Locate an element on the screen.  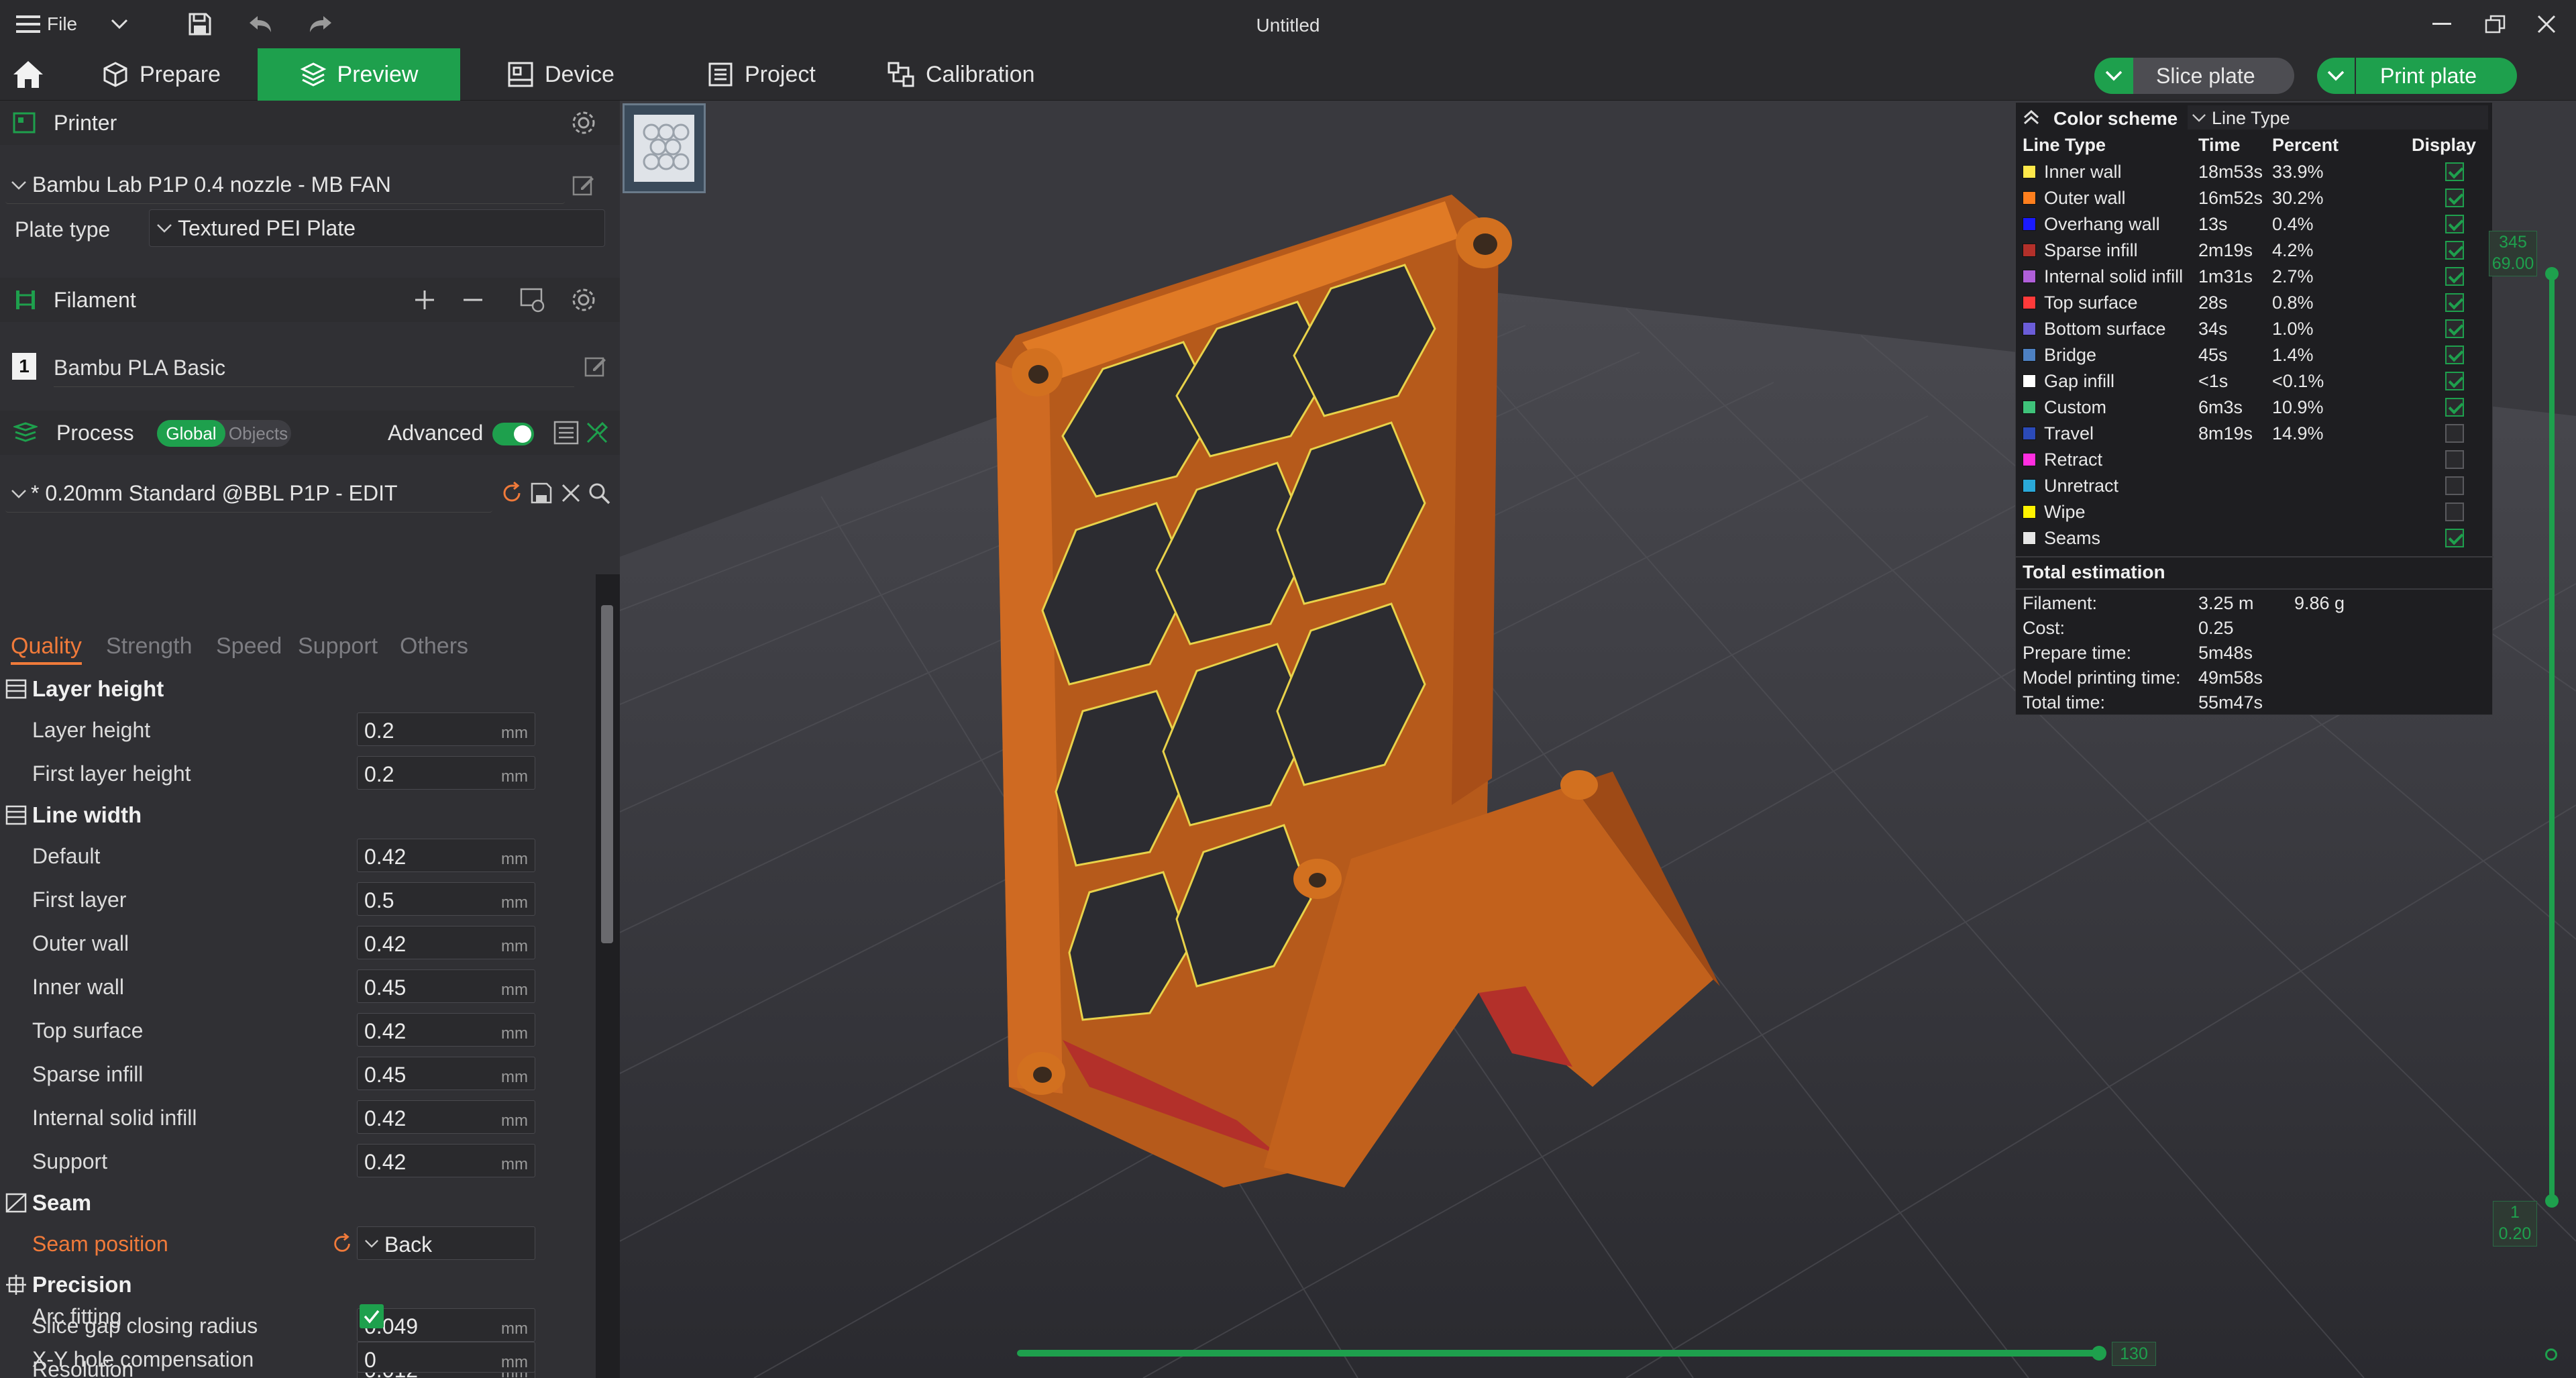
layer-height-input: 0.2 mm is located at coordinates (446, 729).